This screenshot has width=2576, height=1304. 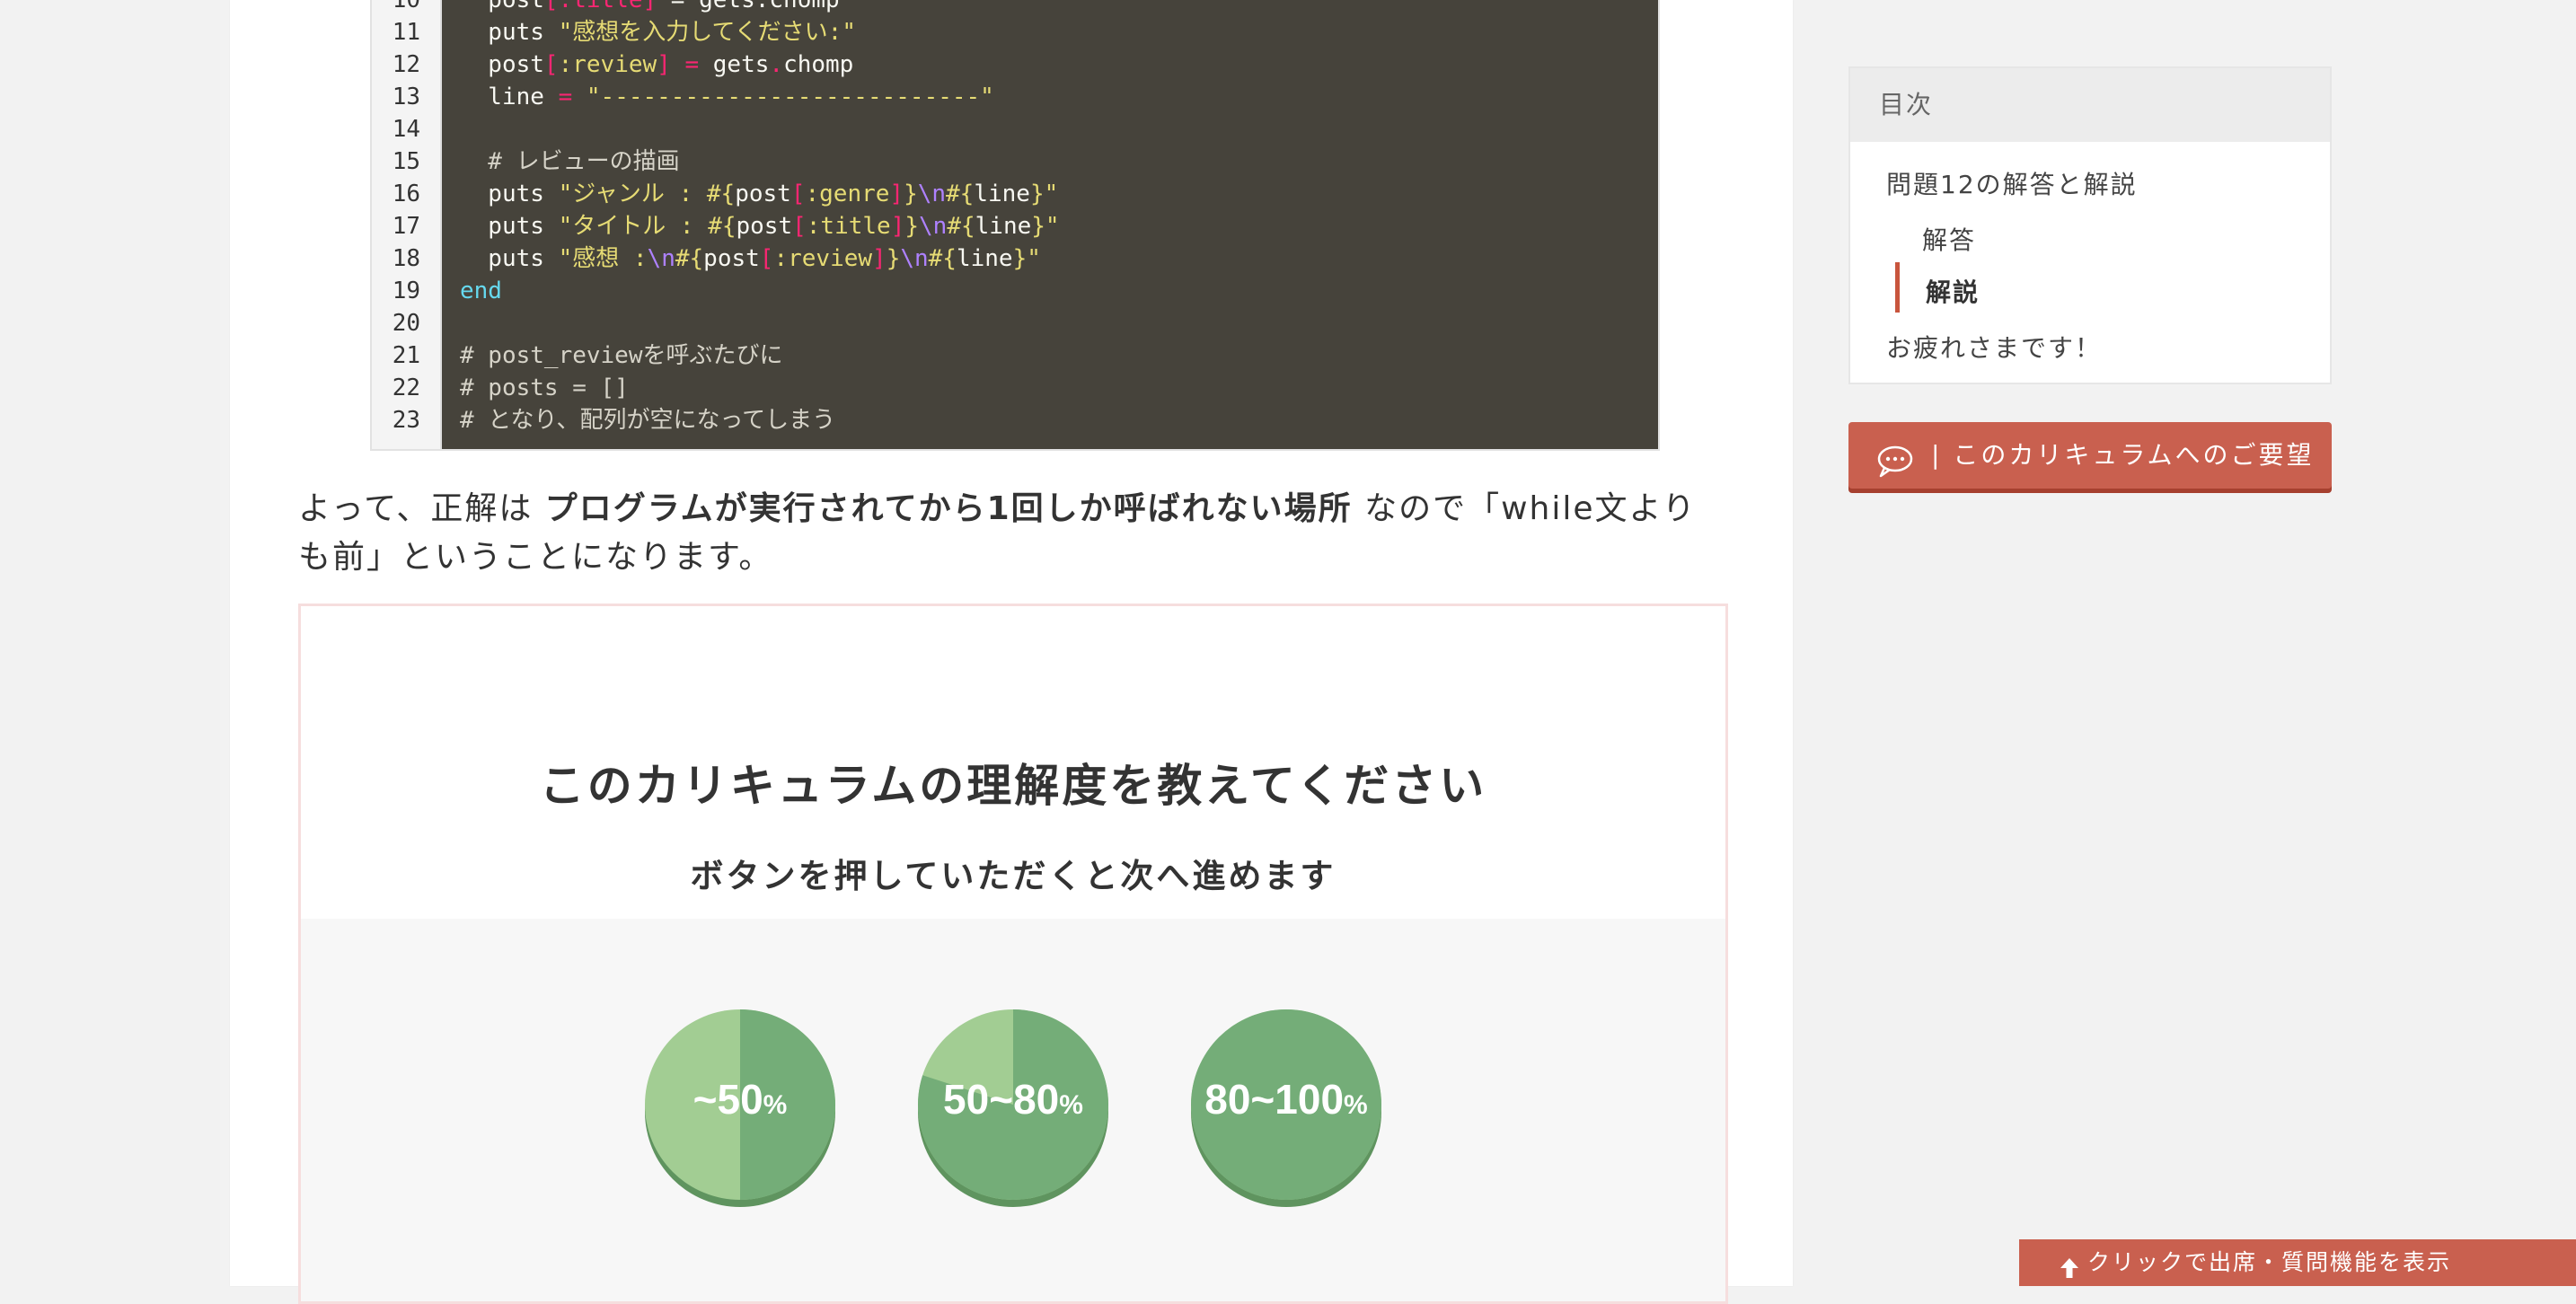 What do you see at coordinates (406, 258) in the screenshot?
I see `line-number: 18` at bounding box center [406, 258].